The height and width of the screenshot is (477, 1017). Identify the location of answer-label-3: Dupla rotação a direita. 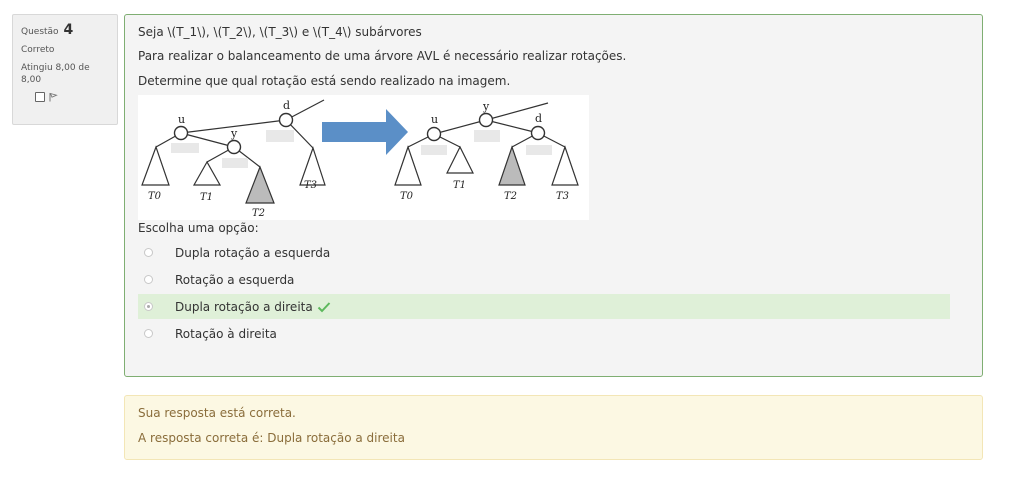
(244, 307).